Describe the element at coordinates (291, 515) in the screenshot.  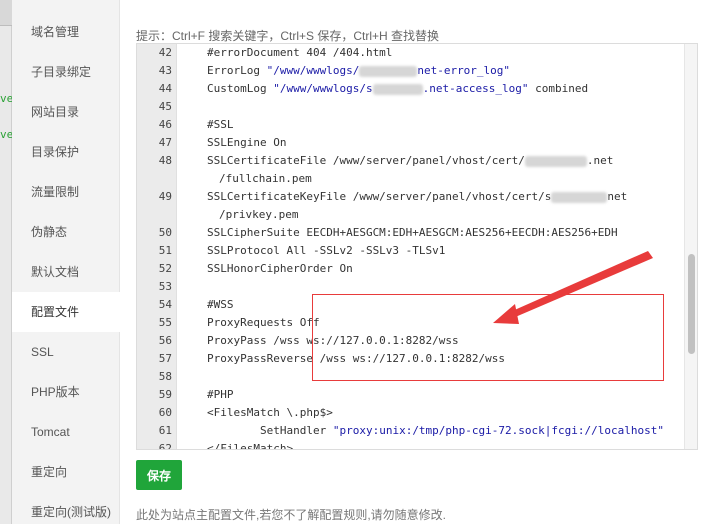
I see `config-warning-note: 此处为站点主配置文件,若您不了解配置规则,请勿随意修改.` at that location.